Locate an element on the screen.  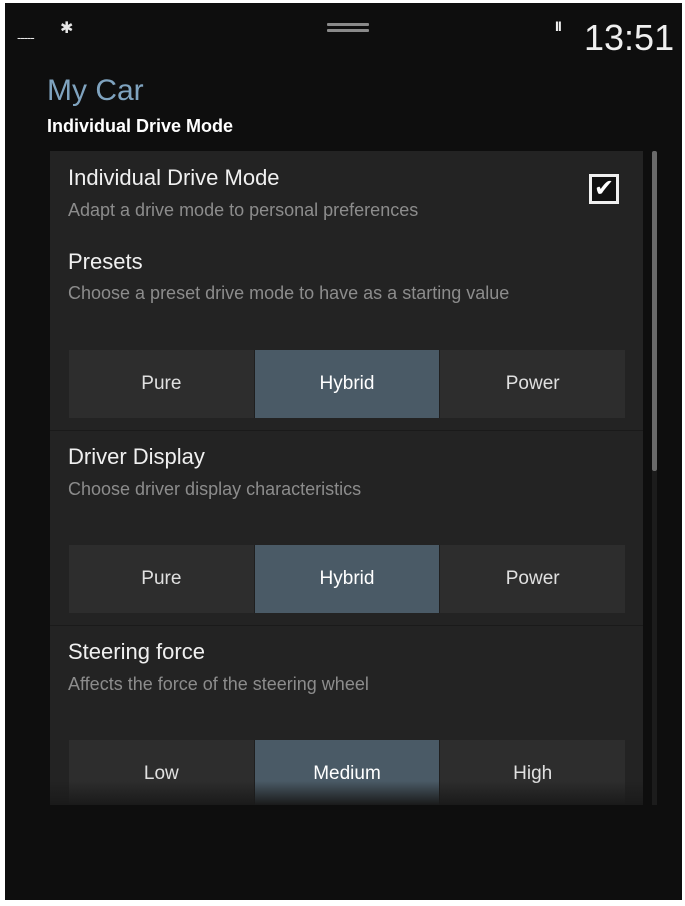
idm-title: Individual Drive Mode is located at coordinates (174, 177).